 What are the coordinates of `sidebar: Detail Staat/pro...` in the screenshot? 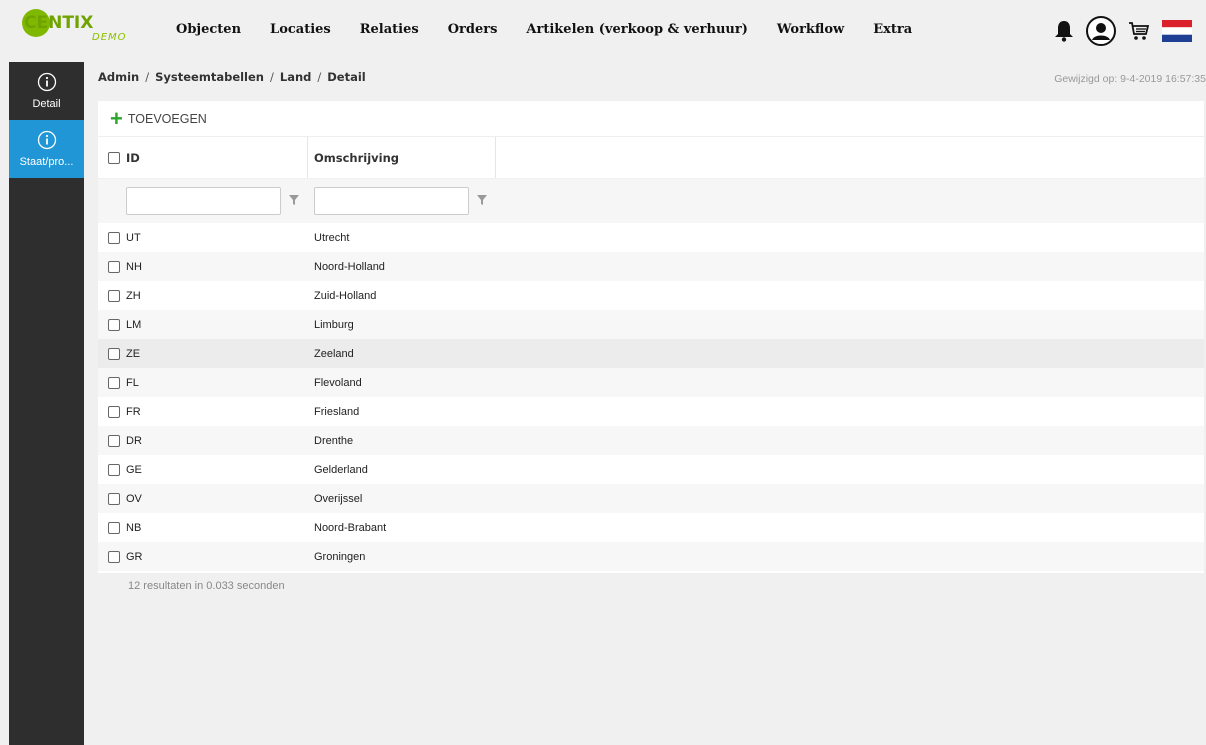 It's located at (46, 403).